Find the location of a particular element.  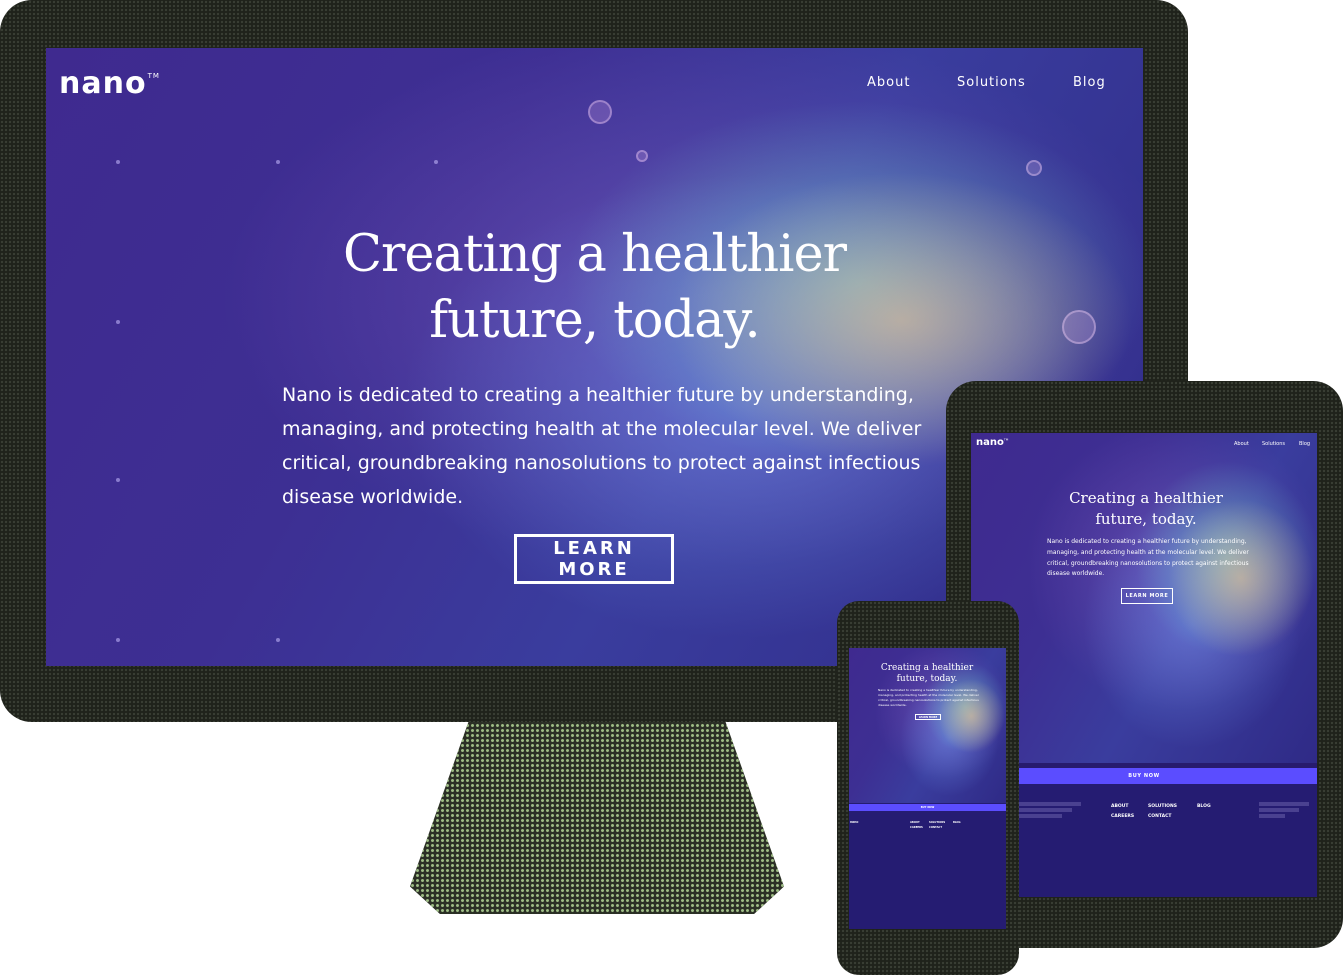

tablet-footer-address is located at coordinates (1288, 810).